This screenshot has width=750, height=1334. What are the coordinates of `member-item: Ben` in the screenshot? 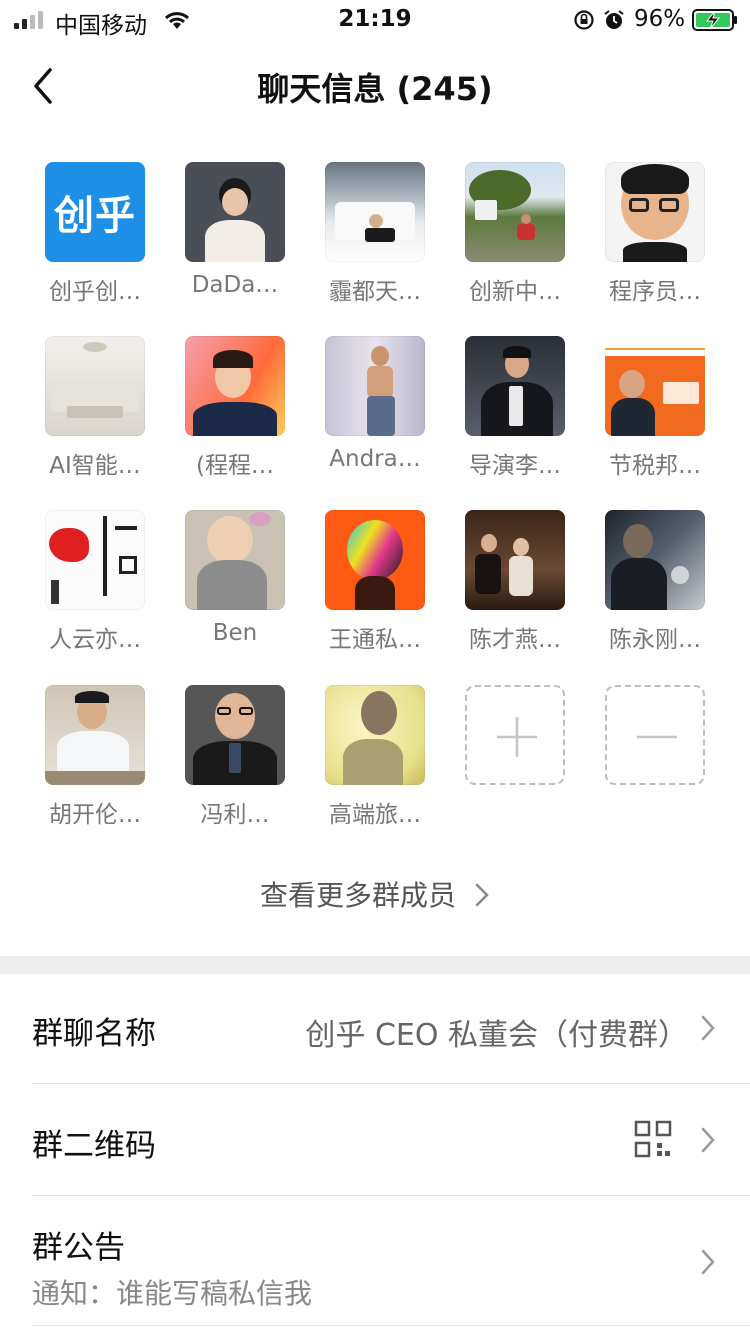 It's located at (235, 590).